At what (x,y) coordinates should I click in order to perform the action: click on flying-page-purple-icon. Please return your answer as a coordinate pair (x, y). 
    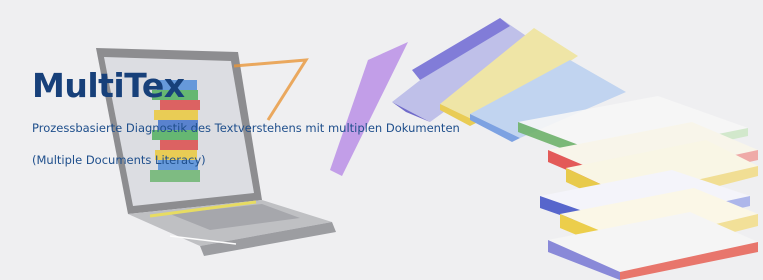
    Looking at the image, I should click on (369, 109).